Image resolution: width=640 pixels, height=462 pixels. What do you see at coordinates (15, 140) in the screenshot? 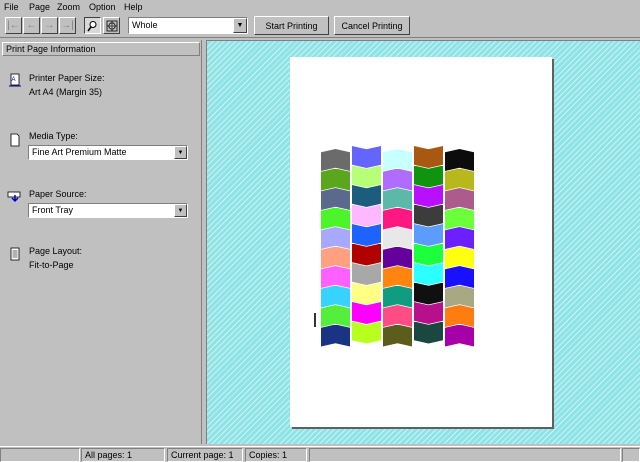
I see `media-type-icon` at bounding box center [15, 140].